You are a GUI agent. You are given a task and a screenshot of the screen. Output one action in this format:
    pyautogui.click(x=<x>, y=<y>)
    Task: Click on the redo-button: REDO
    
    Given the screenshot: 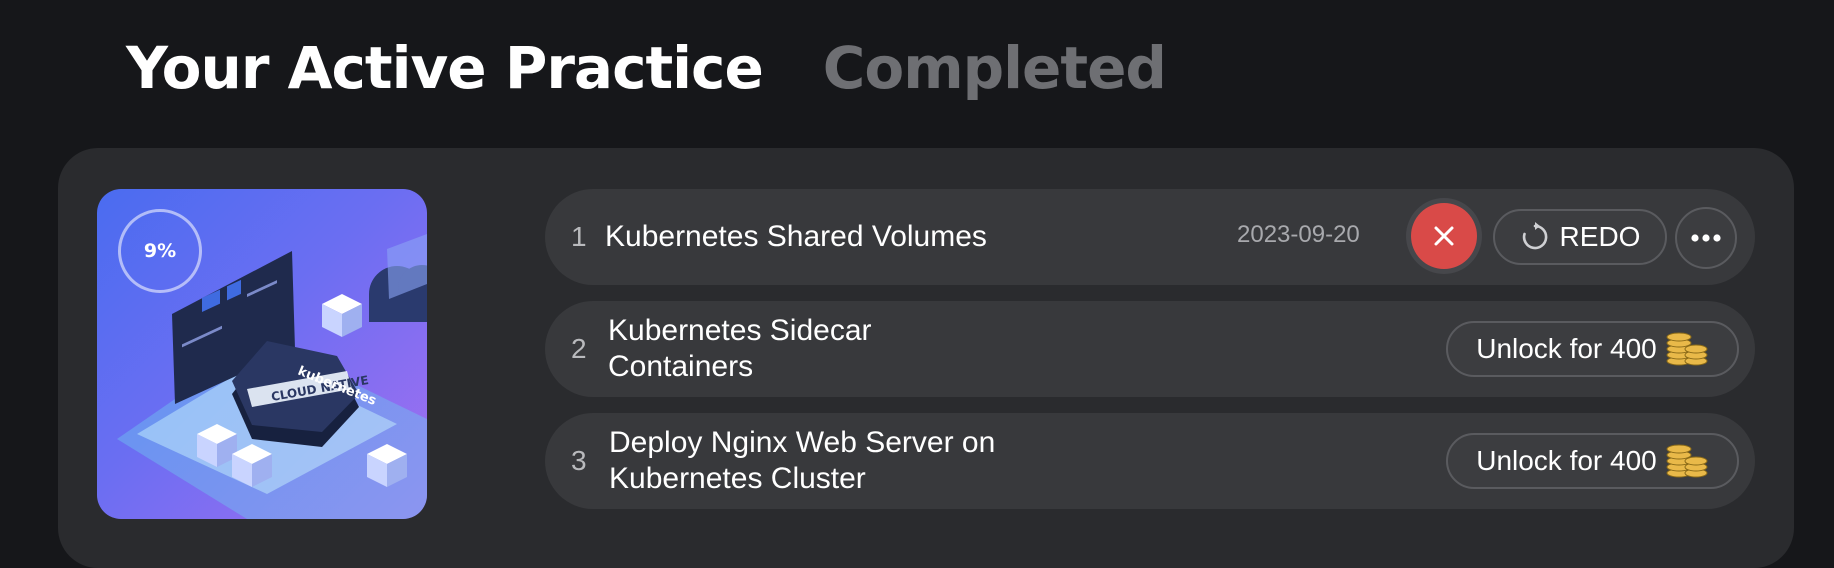 What is the action you would take?
    pyautogui.click(x=1580, y=237)
    